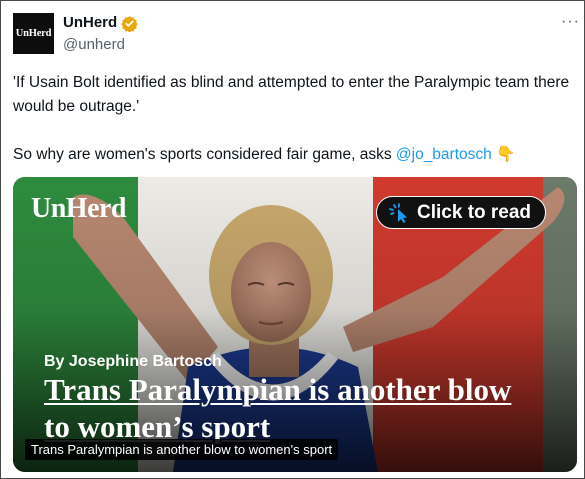 The height and width of the screenshot is (479, 585). I want to click on article-byline: By Josephine Bartosch, so click(133, 361).